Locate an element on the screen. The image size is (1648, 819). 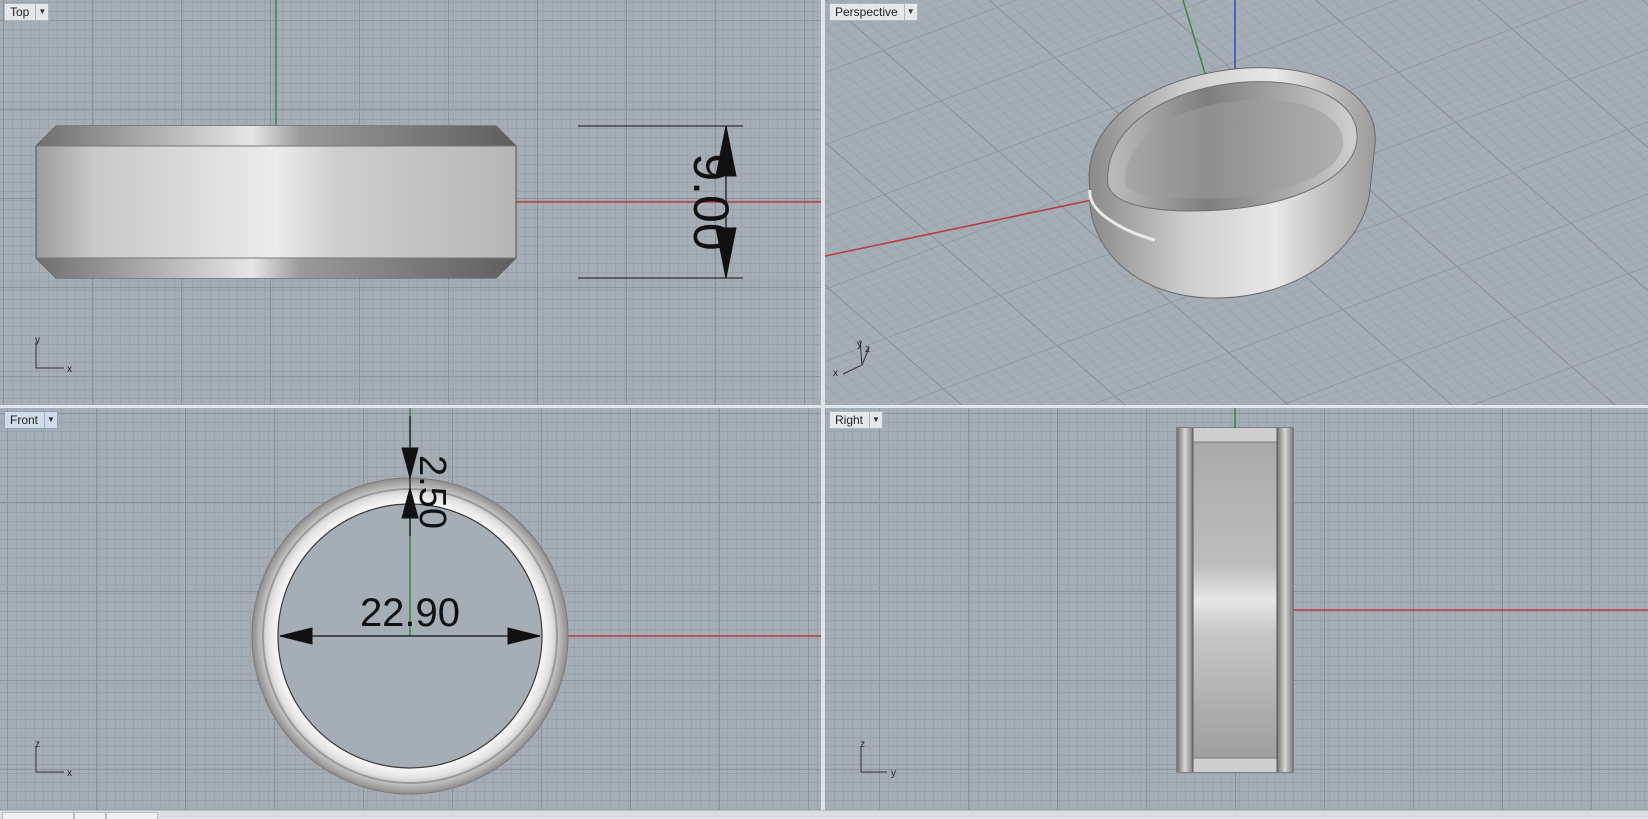
viewport-label-perspective: Perspective ▼ is located at coordinates (873, 12).